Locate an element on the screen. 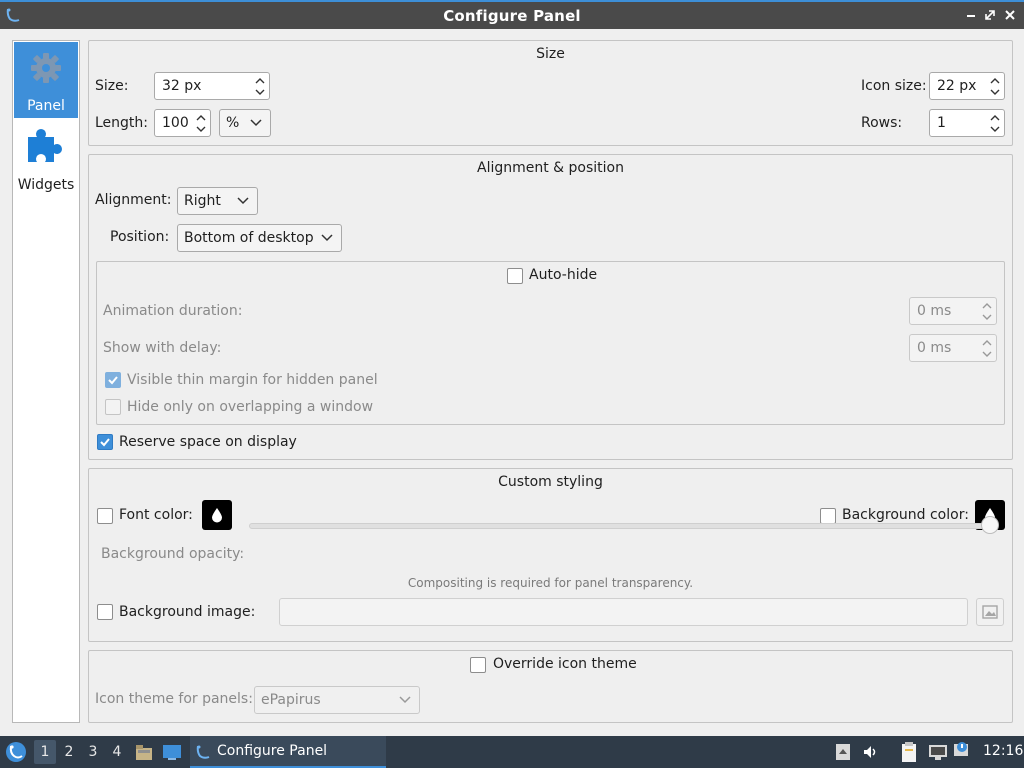 The height and width of the screenshot is (768, 1024). sidebar-item-label: Widgets is located at coordinates (46, 185).